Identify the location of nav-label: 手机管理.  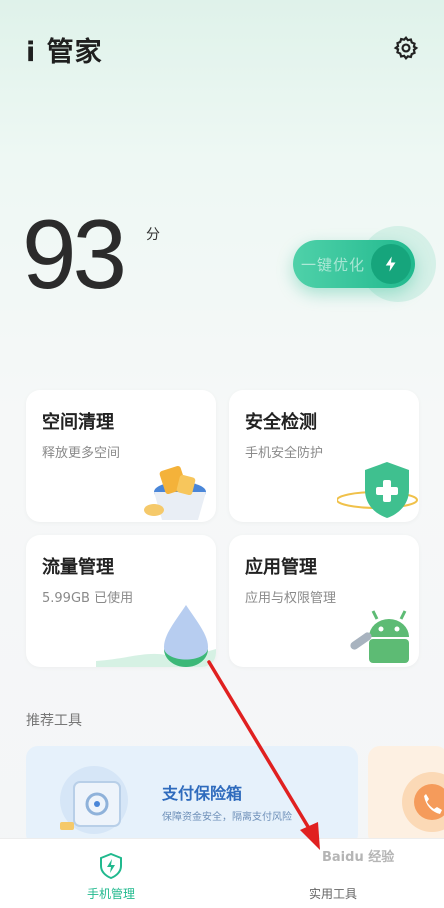
(110, 894).